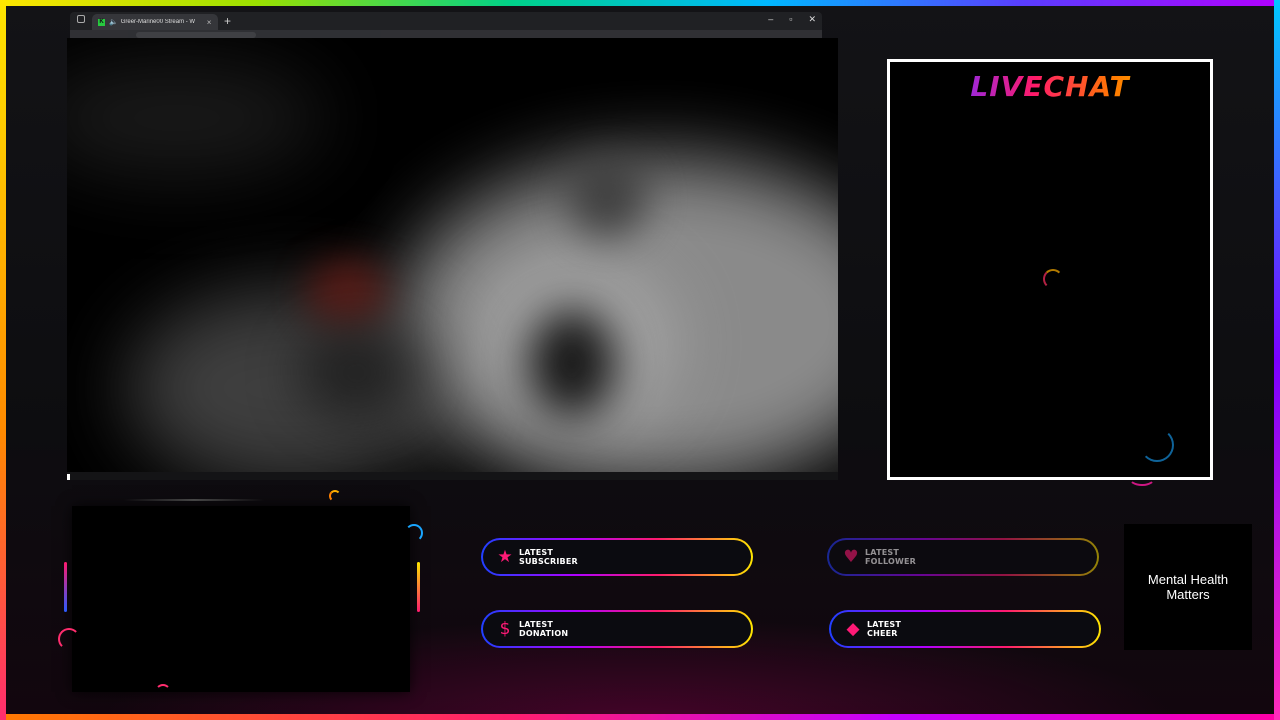  Describe the element at coordinates (853, 629) in the screenshot. I see `diamond-icon: ◆` at that location.